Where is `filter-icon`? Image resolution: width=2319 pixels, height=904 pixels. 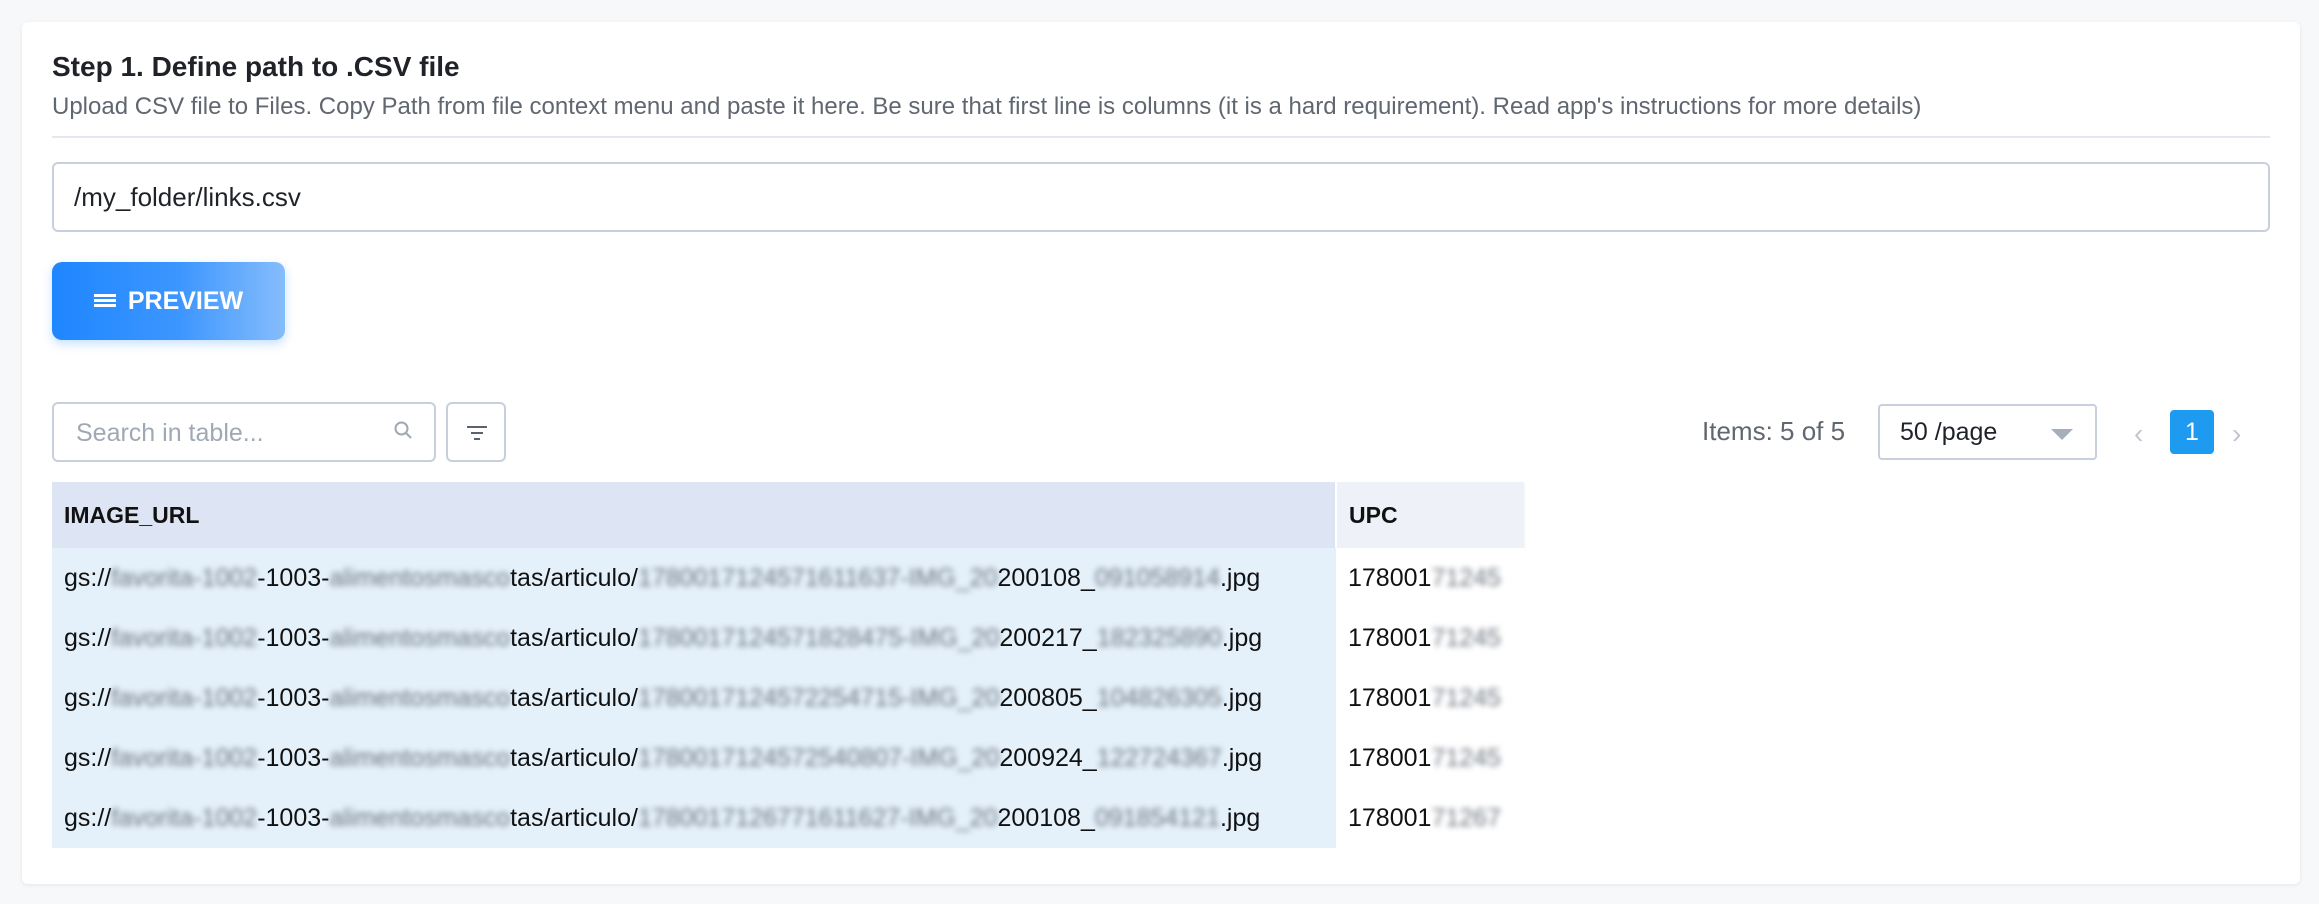 filter-icon is located at coordinates (477, 434).